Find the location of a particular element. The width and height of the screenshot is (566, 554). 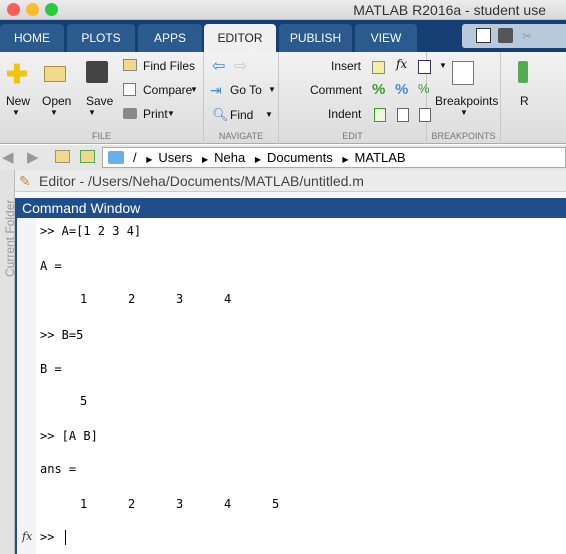

compare-icon is located at coordinates (129, 89).